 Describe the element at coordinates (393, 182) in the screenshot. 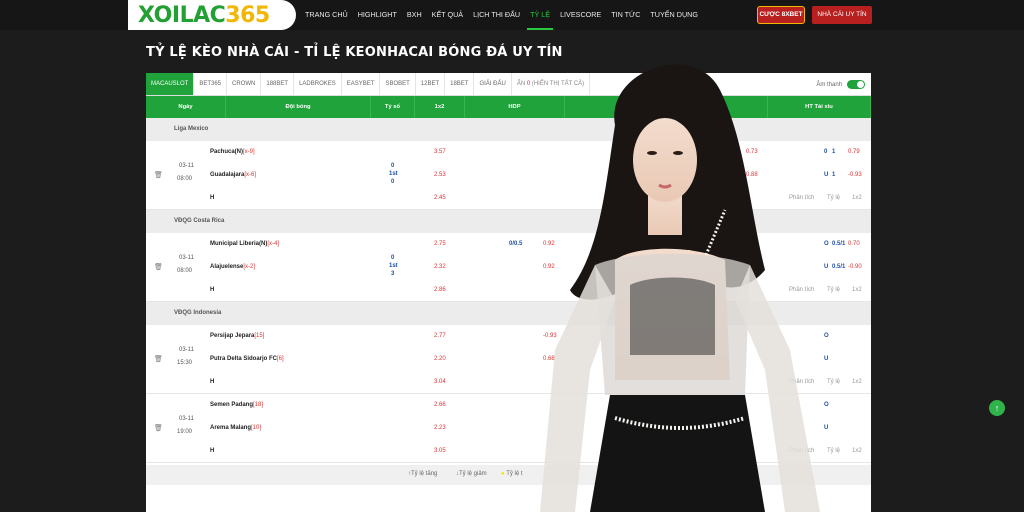

I see `score-away-text: 0` at that location.